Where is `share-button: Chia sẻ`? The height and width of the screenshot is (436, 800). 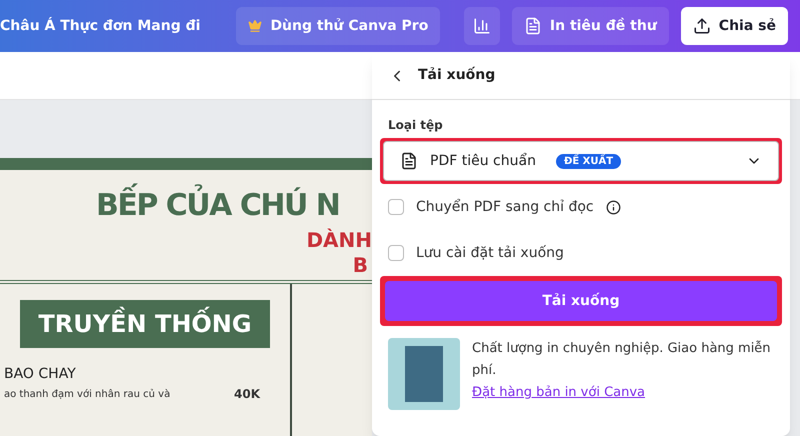
share-button: Chia sẻ is located at coordinates (734, 26).